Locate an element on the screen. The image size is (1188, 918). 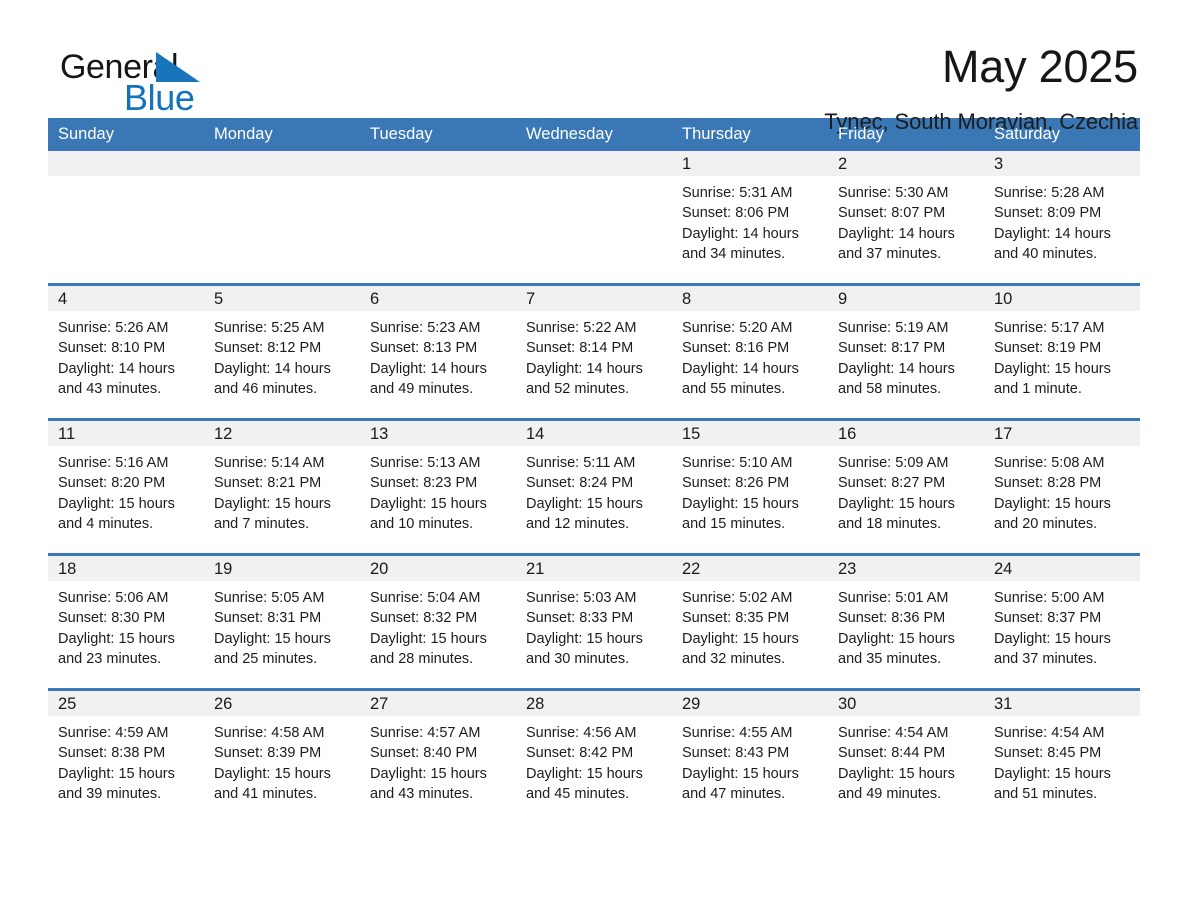
day-number: 20 is located at coordinates (438, 568).